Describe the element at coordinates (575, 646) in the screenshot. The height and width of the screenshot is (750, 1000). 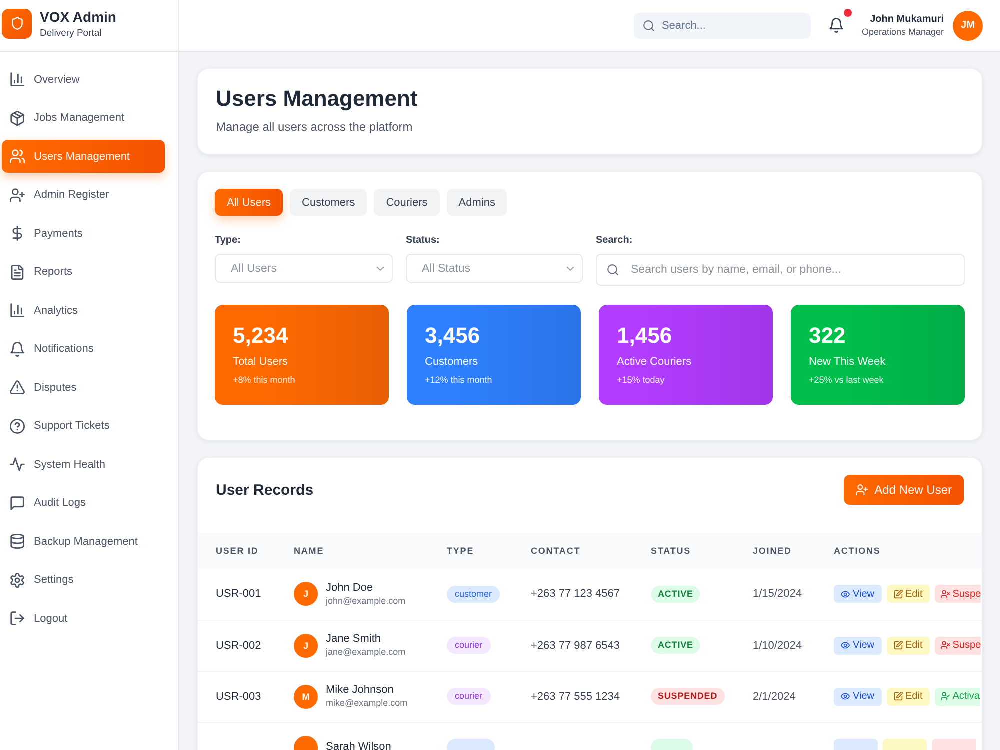
I see `contact-phone: +263 77 987 6543` at that location.